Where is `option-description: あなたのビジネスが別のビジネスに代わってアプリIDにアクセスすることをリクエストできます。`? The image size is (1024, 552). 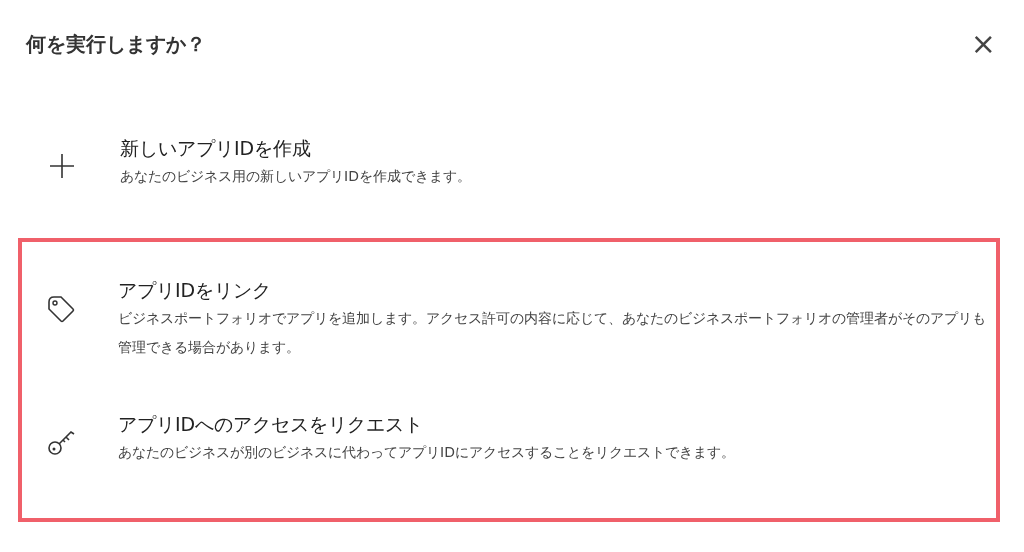 option-description: あなたのビジネスが別のビジネスに代わってアプリIDにアクセスすることをリクエストできます。 is located at coordinates (427, 452).